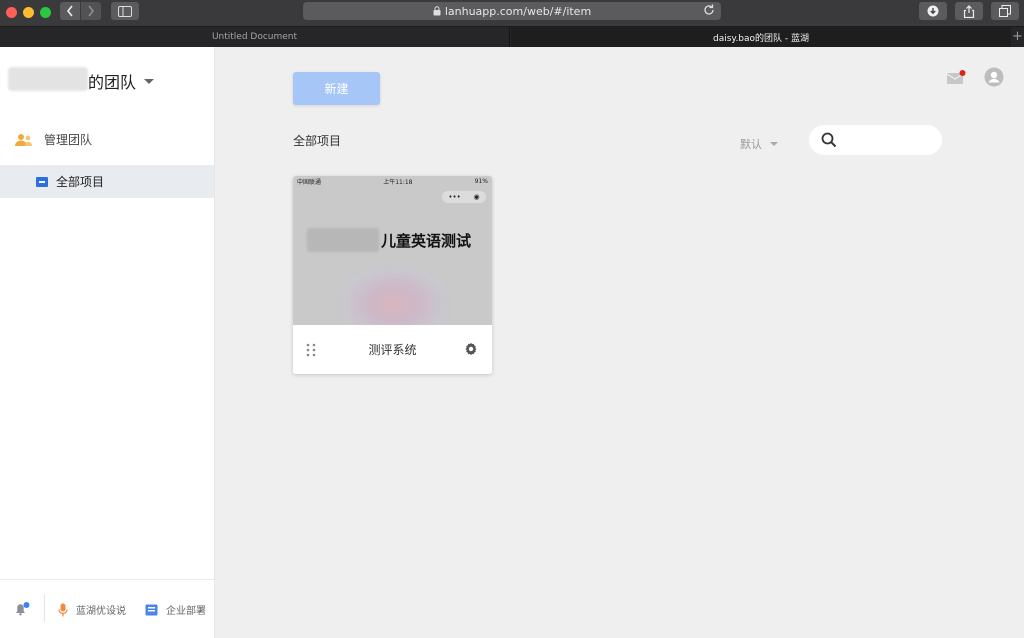 The image size is (1024, 638). What do you see at coordinates (11, 12) in the screenshot?
I see `close-window-button` at bounding box center [11, 12].